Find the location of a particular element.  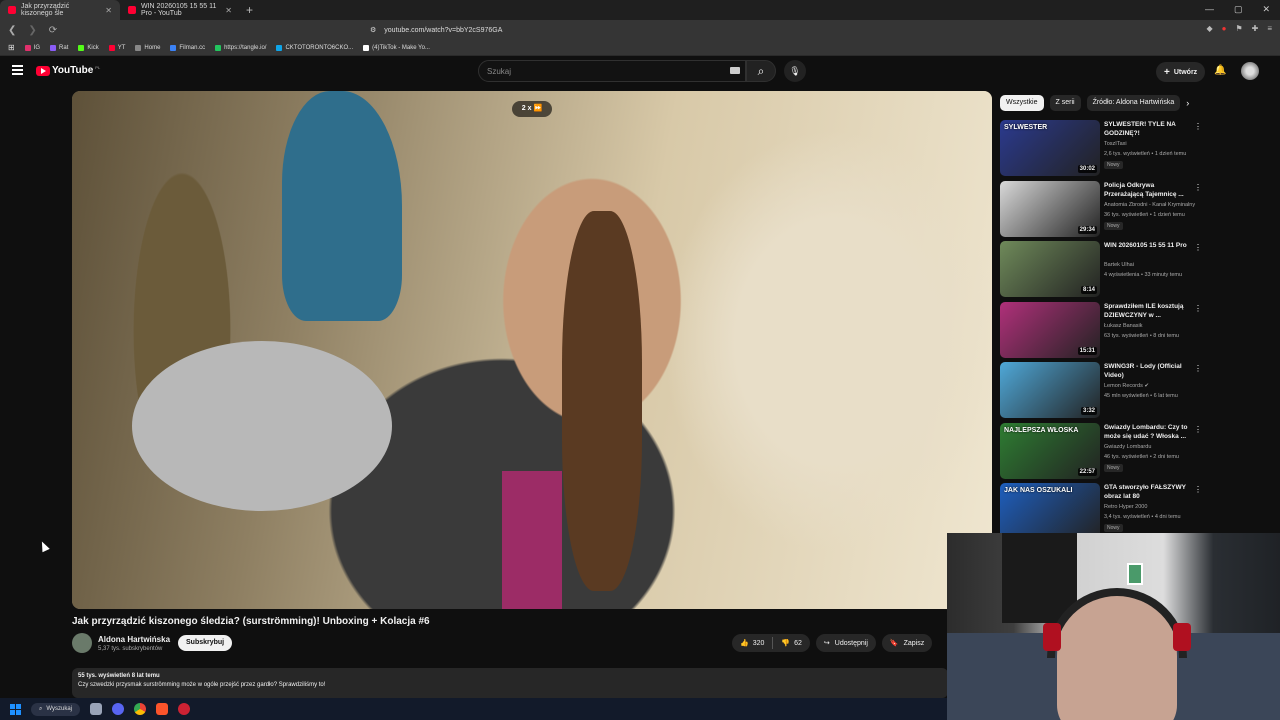

voice-search-button: 🎙 is located at coordinates (795, 71).